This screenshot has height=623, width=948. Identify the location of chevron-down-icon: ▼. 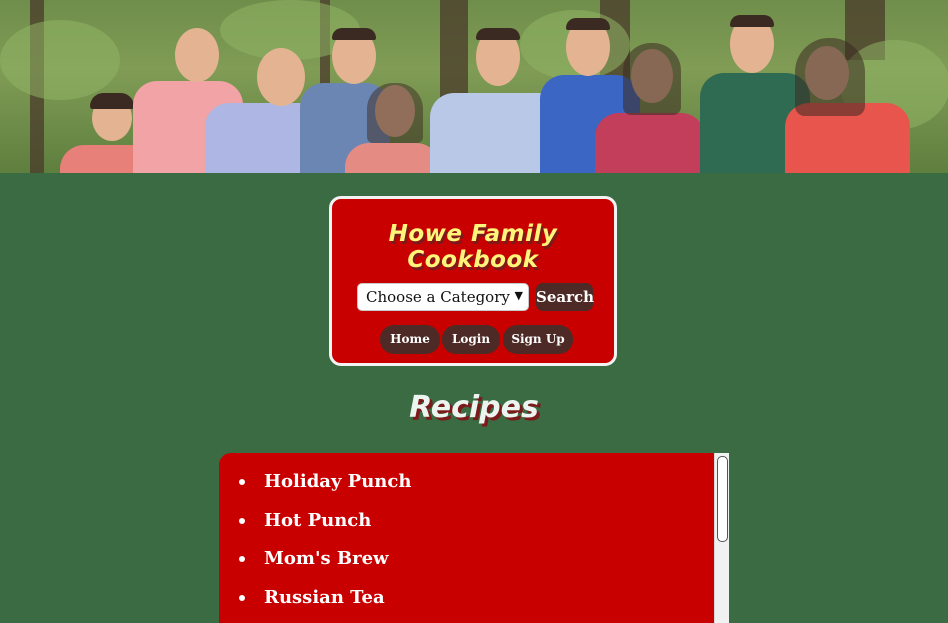
(518, 295).